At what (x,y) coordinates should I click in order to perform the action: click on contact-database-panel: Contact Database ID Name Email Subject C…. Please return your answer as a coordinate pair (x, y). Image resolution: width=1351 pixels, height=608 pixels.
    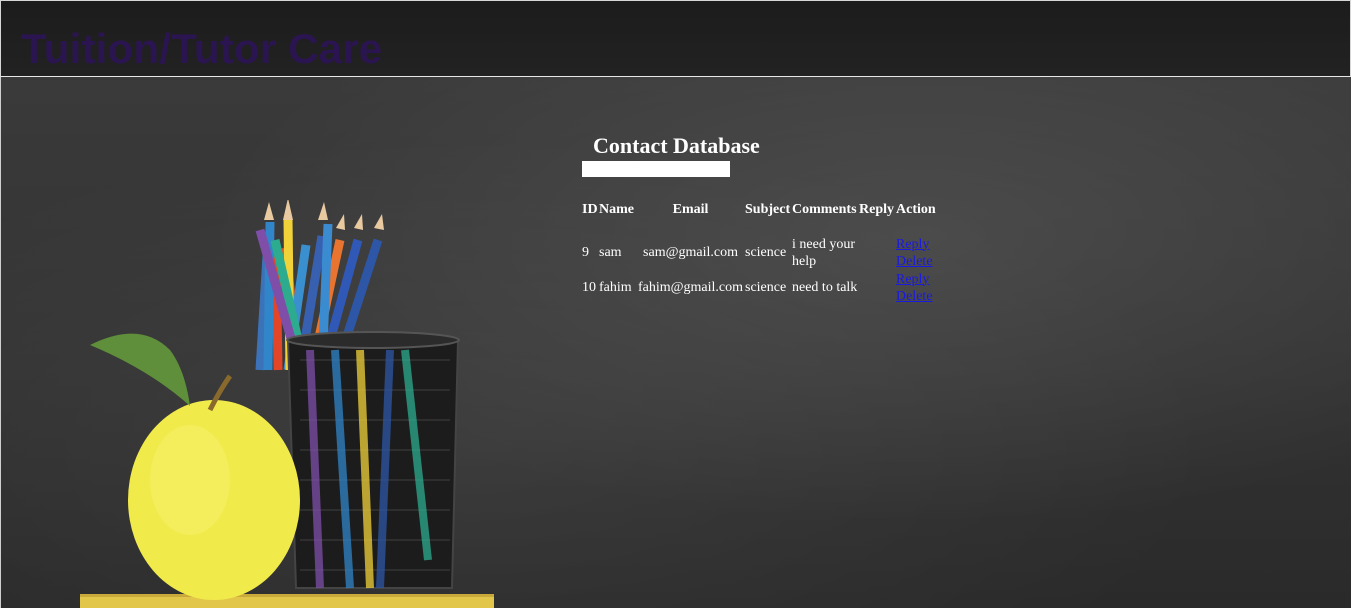
    Looking at the image, I should click on (792, 218).